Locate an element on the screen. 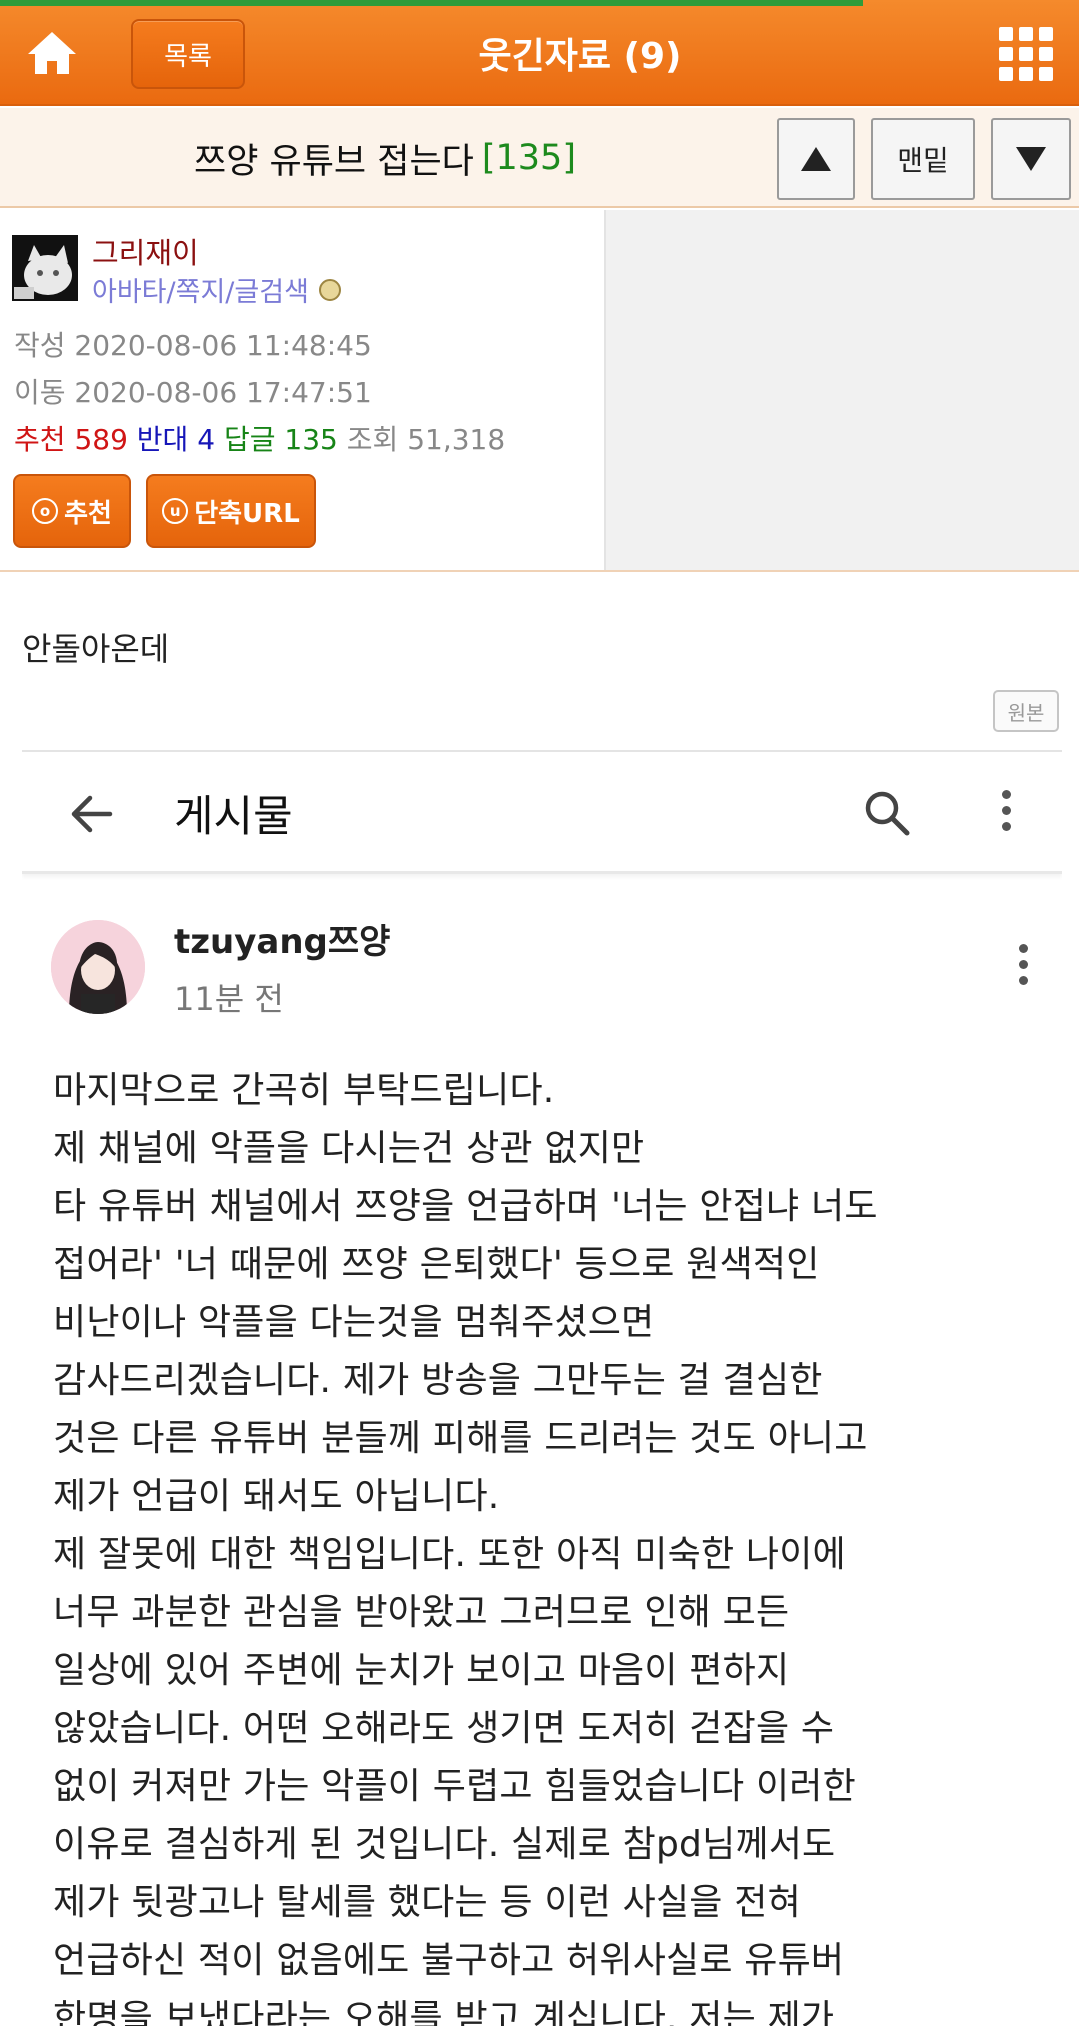 The width and height of the screenshot is (1079, 2026). post-line: 한명을 보냈다라는 오해를 받고 계십니다. 저는 제가 is located at coordinates (444, 2012).